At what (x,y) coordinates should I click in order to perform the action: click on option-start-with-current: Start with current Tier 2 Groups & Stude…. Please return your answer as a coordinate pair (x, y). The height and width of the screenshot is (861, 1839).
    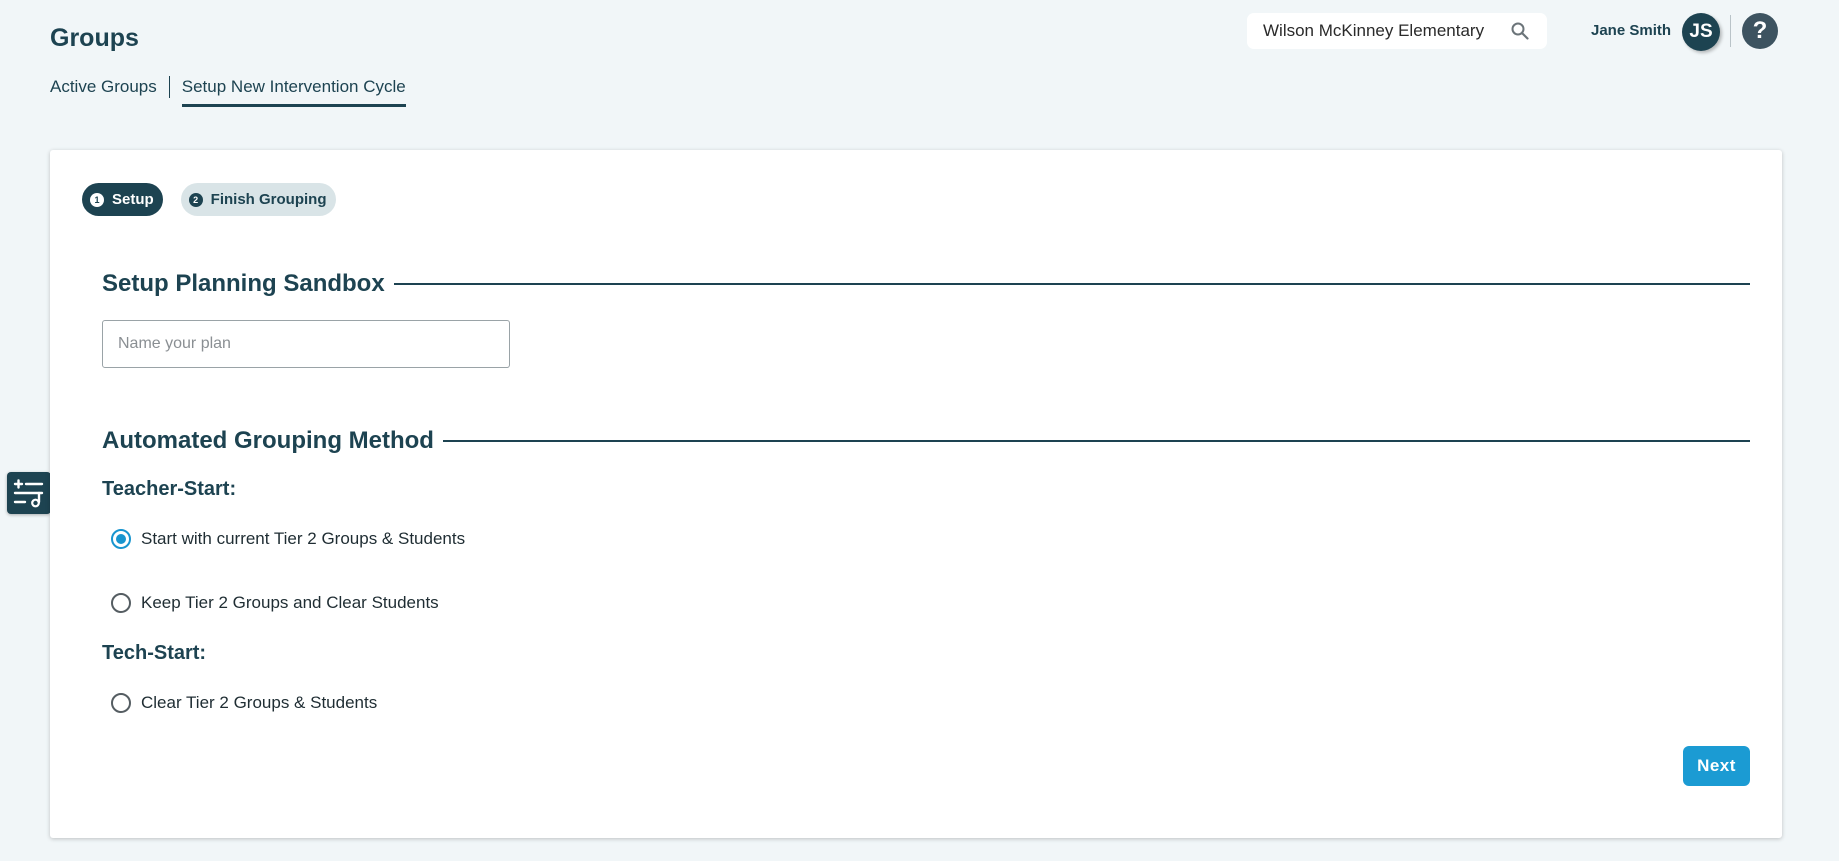
    Looking at the image, I should click on (288, 539).